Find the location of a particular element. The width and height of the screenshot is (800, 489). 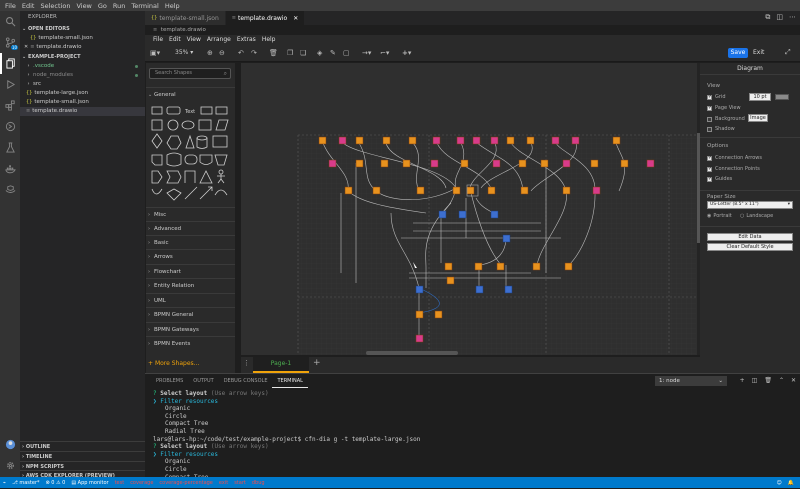

folder-item: › node_modules is located at coordinates (82, 75).